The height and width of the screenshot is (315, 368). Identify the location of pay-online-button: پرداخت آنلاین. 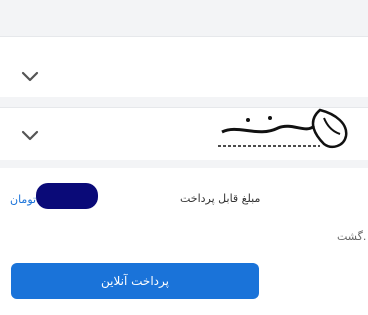
(135, 281).